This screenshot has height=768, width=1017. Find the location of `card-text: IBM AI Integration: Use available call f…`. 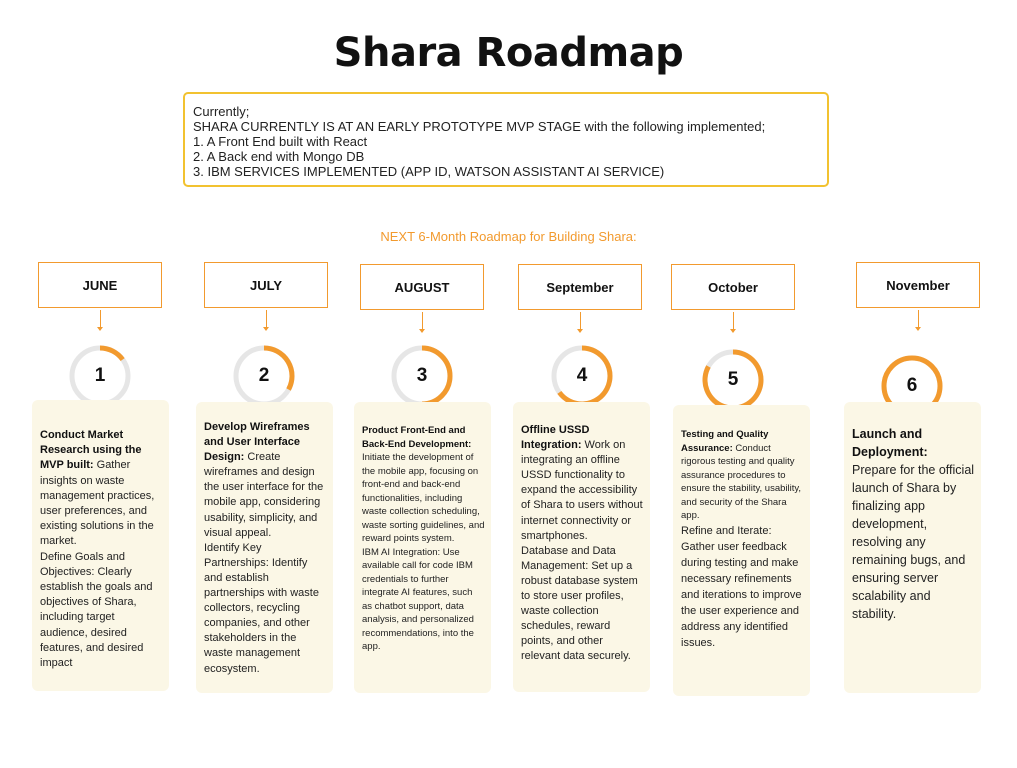

card-text: IBM AI Integration: Use available call f… is located at coordinates (418, 599).